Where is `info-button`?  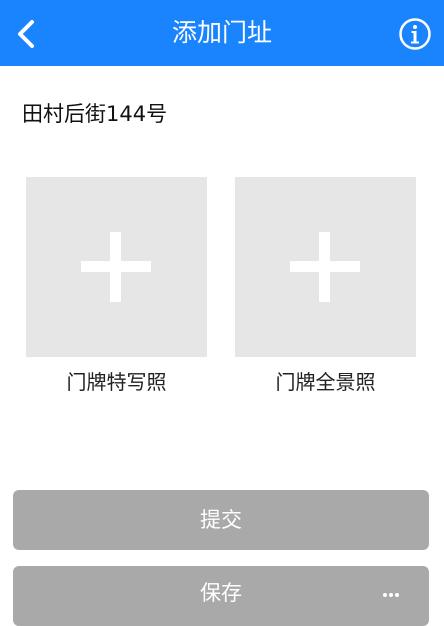 info-button is located at coordinates (415, 34).